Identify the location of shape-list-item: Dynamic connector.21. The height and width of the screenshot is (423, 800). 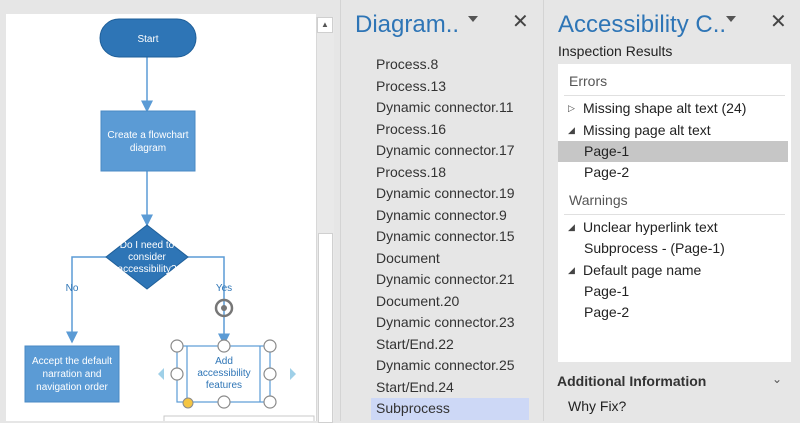
(450, 280).